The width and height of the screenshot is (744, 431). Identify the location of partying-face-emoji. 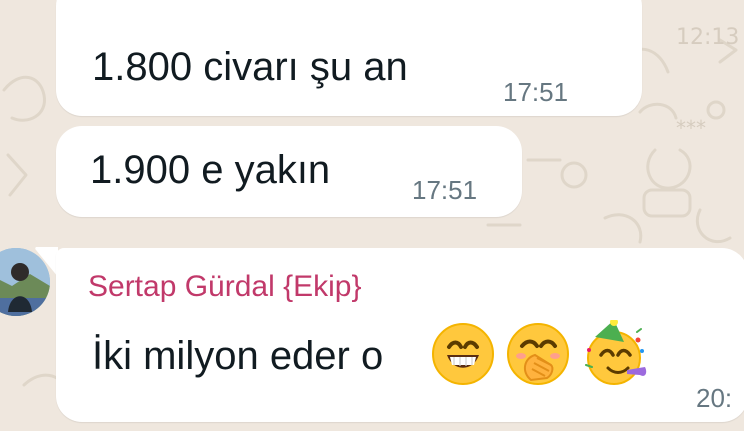
(616, 352).